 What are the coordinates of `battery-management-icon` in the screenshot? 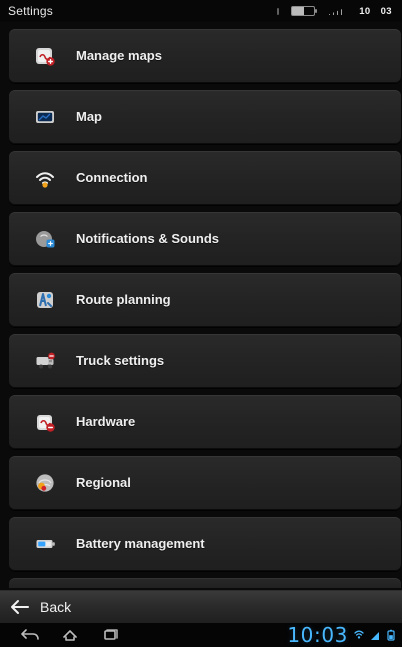 It's located at (45, 544).